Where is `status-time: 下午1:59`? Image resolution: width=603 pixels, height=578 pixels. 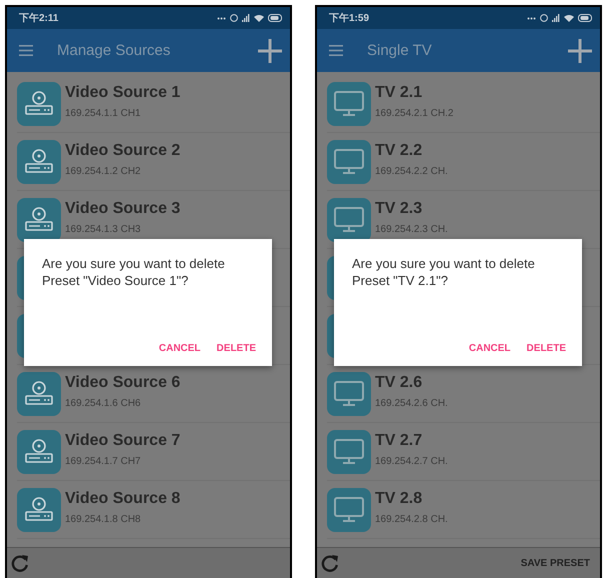
status-time: 下午1:59 is located at coordinates (349, 18).